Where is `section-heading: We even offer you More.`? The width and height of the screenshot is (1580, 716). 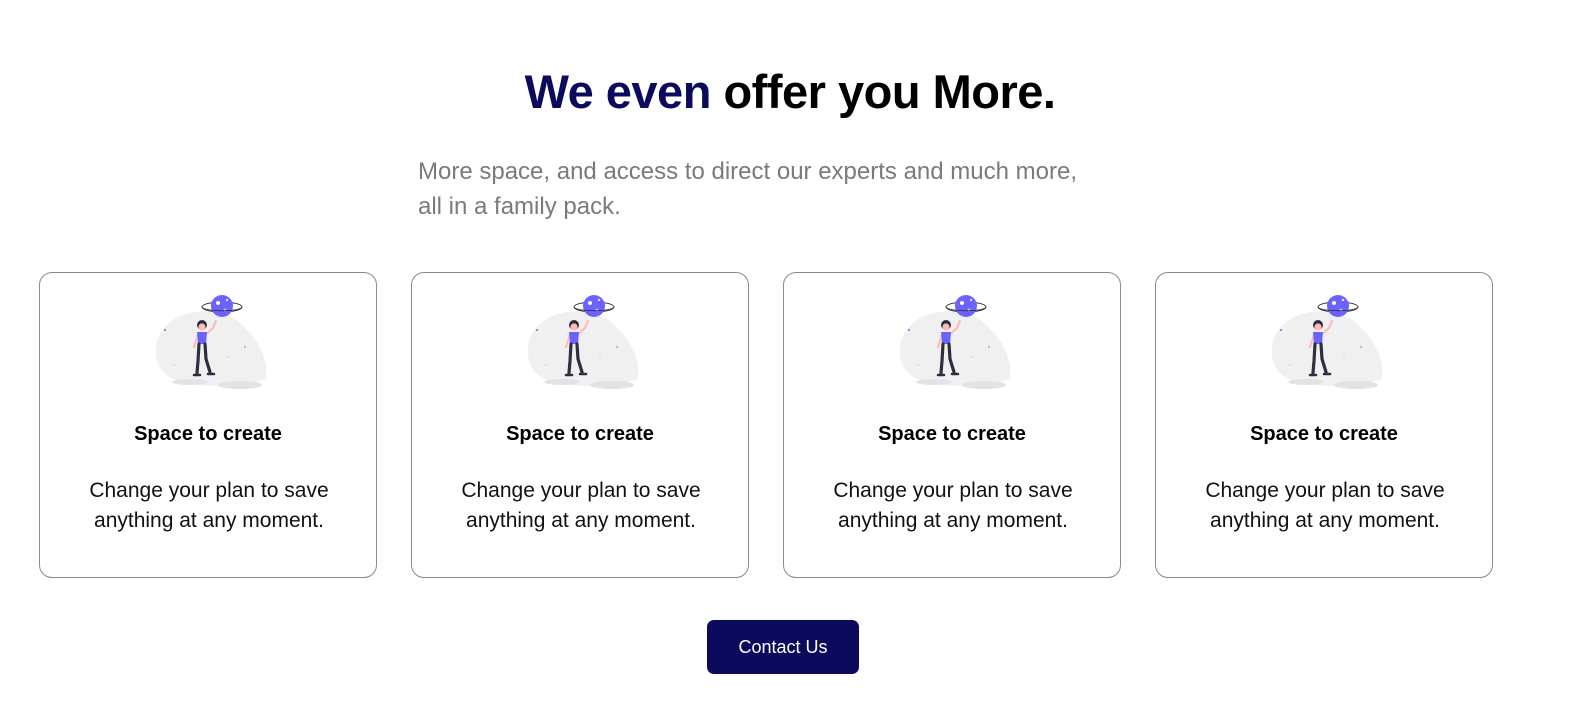
section-heading: We even offer you More. is located at coordinates (790, 92).